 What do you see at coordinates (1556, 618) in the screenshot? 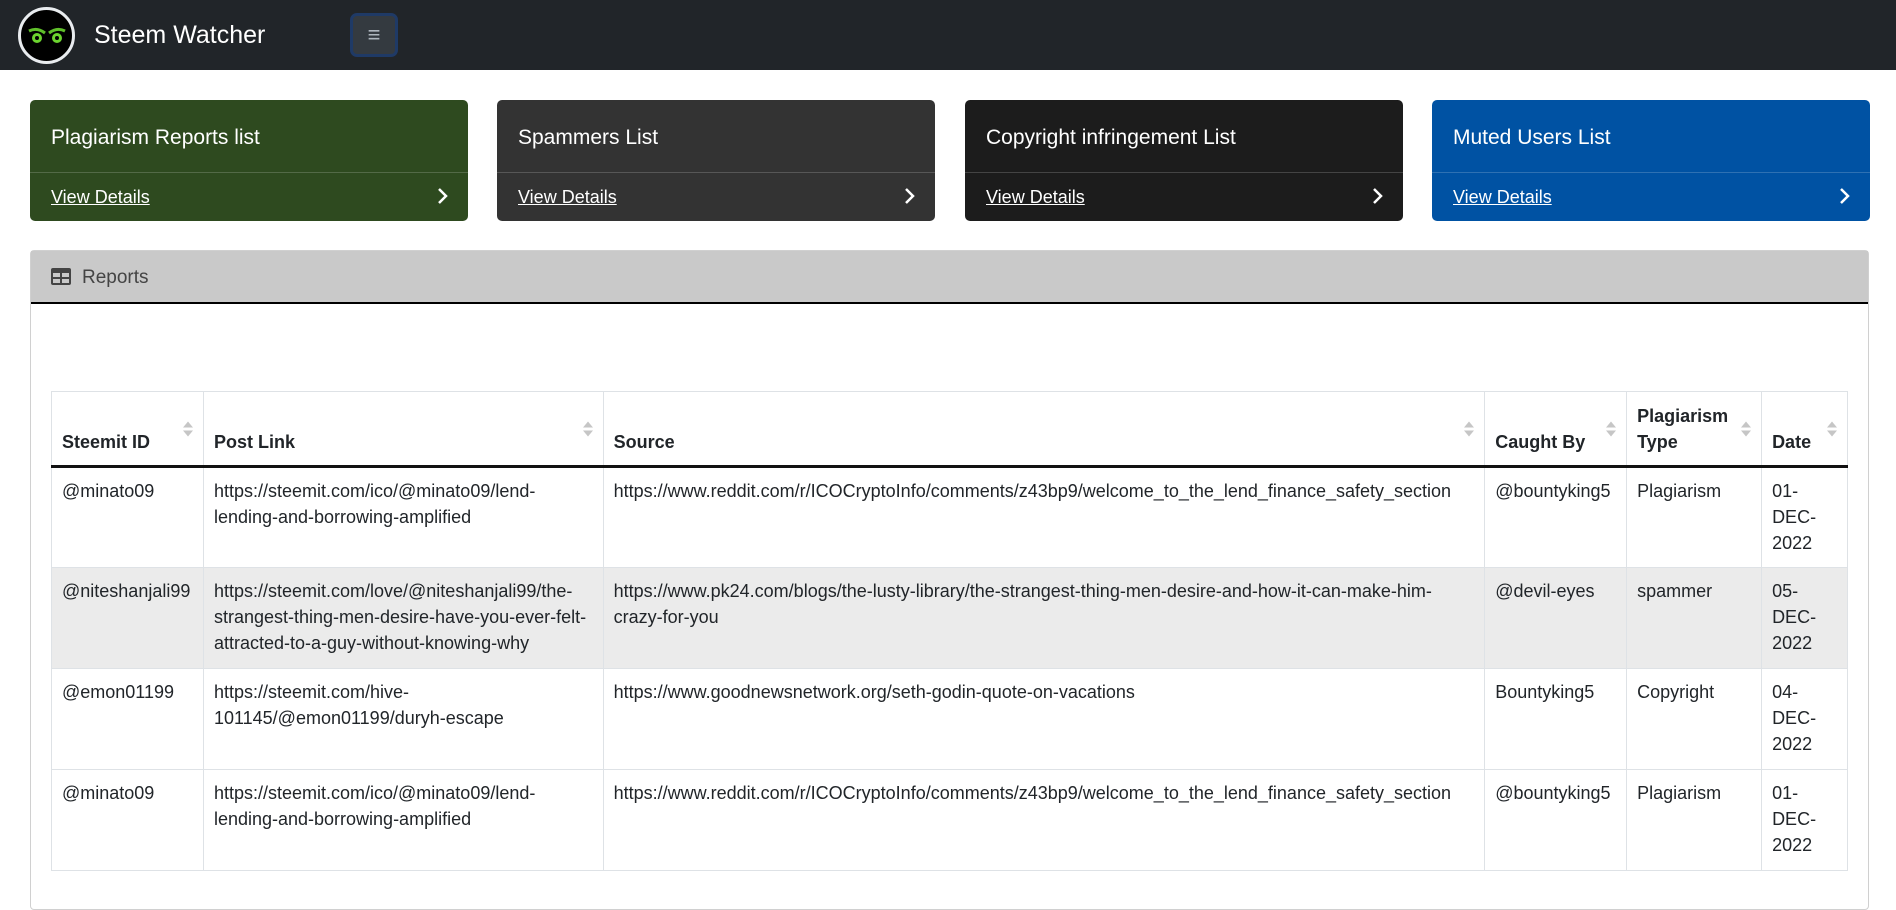
I see `cell-caught-by: @devil-eyes` at bounding box center [1556, 618].